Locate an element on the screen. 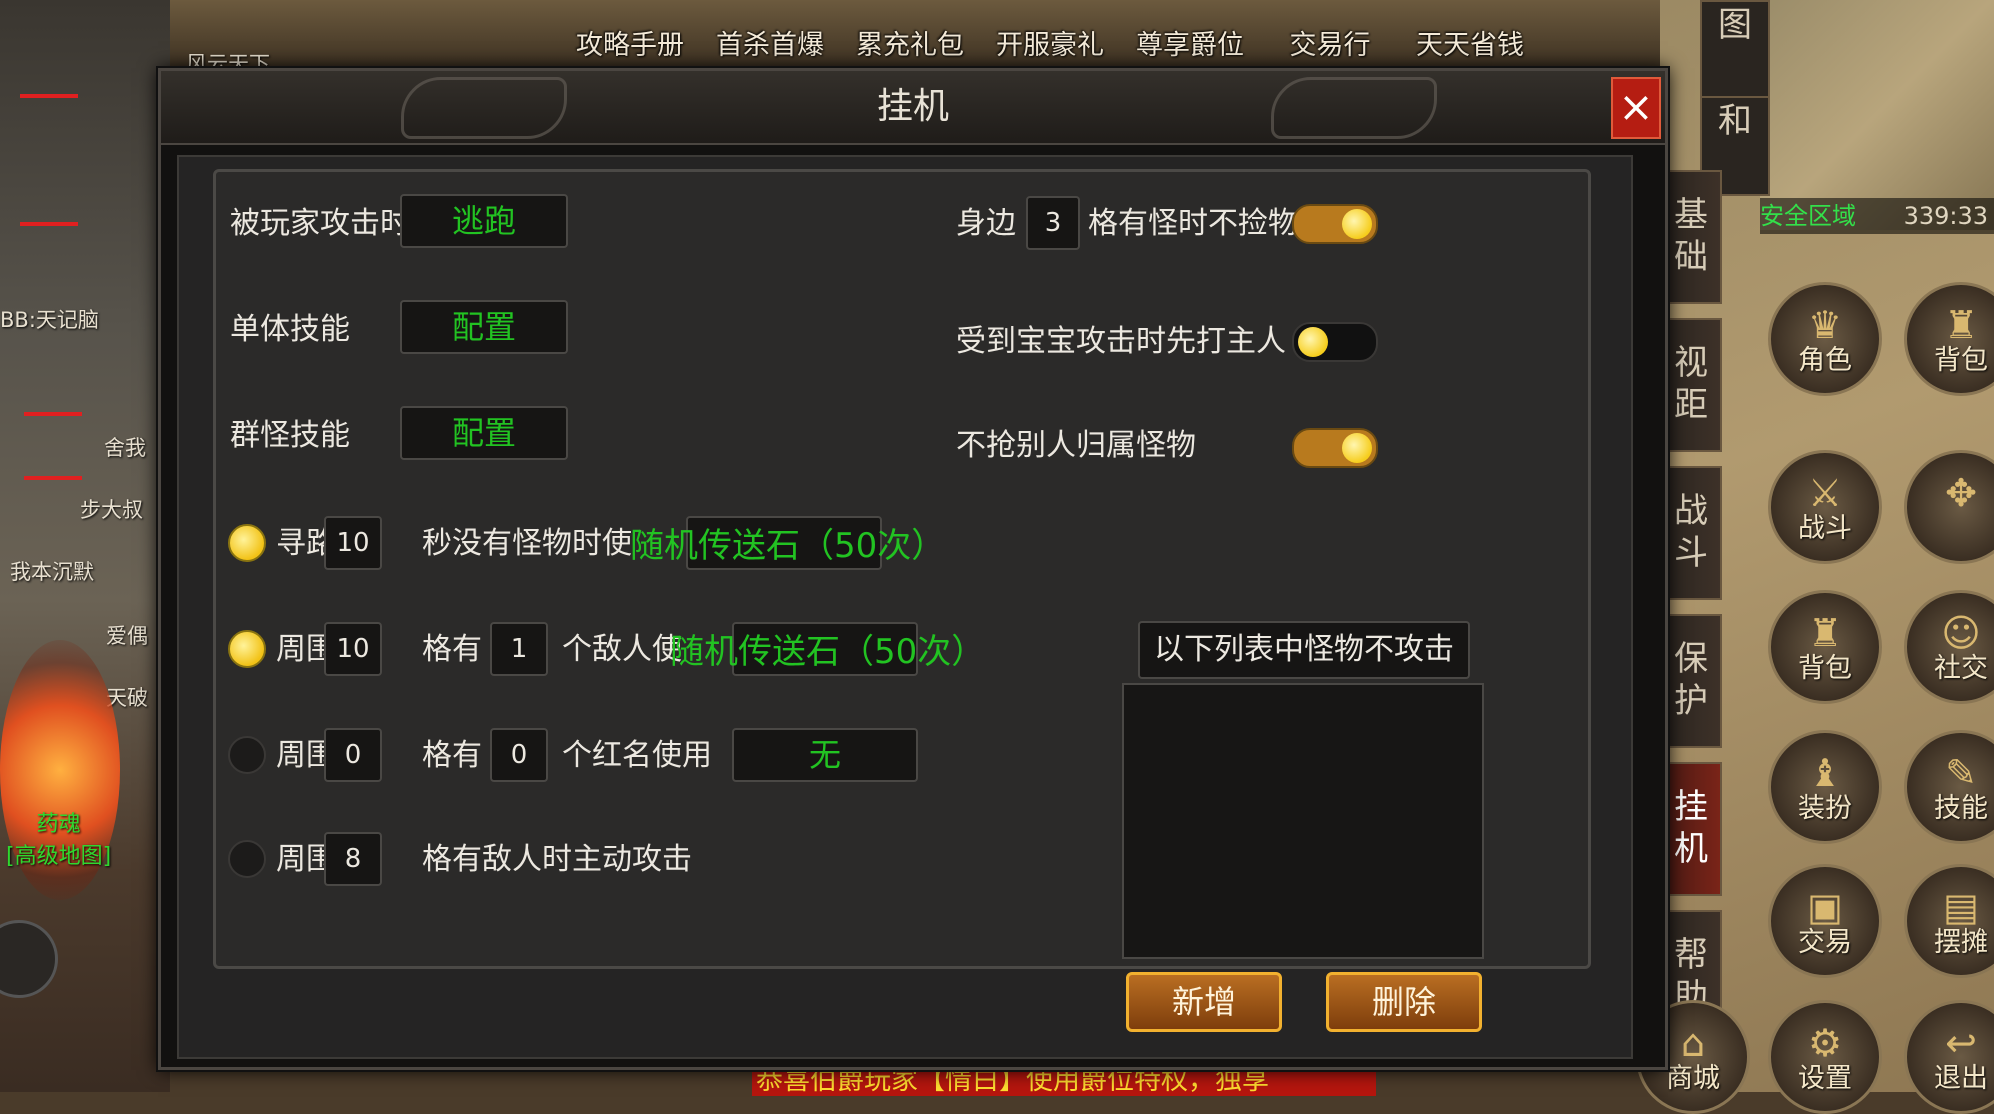  pet-attack-label: 受到宝宝攻击时先打主人 is located at coordinates (1121, 341).